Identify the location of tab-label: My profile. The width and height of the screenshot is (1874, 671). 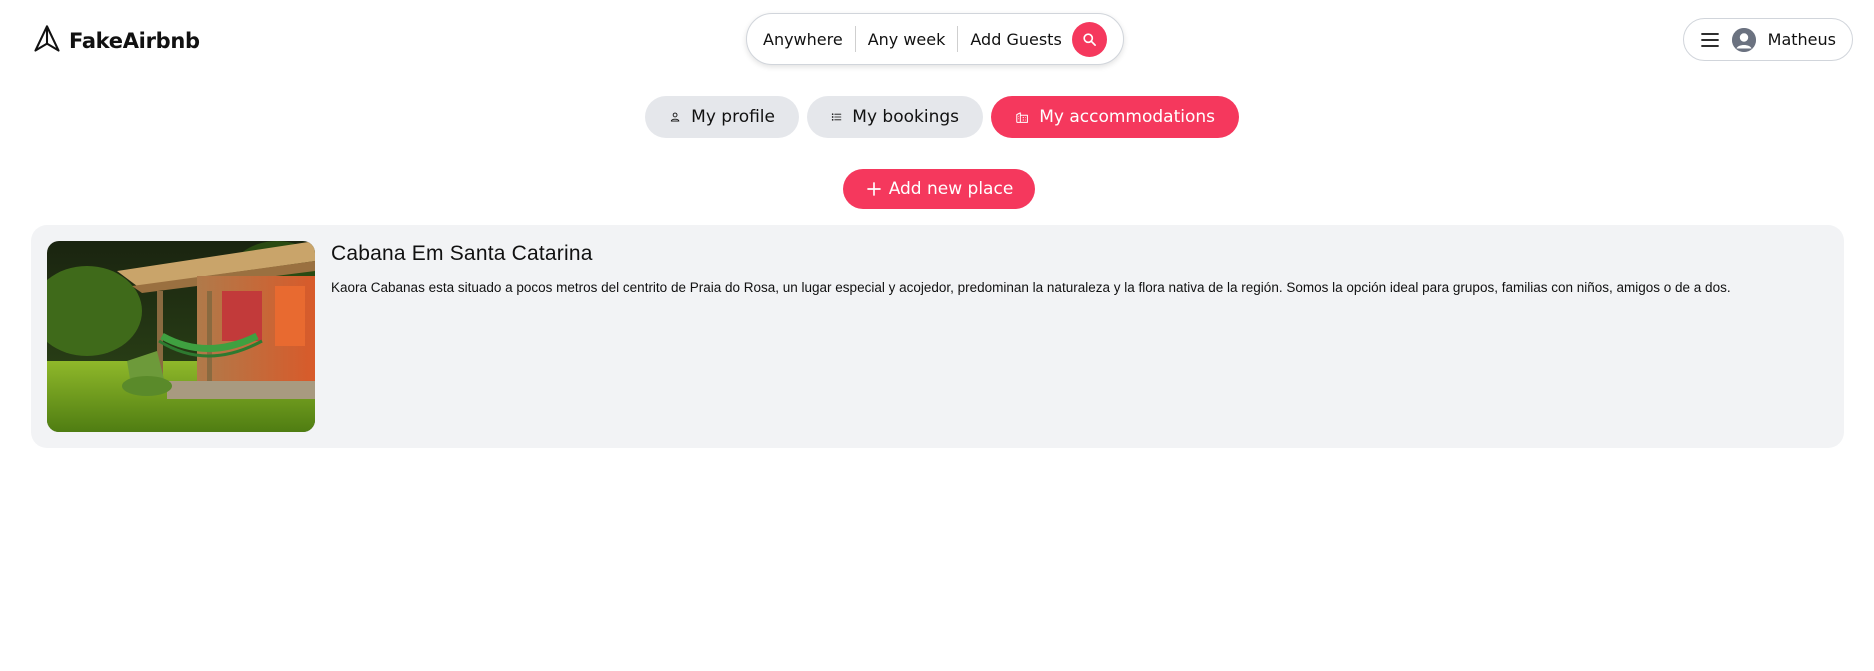
(733, 117).